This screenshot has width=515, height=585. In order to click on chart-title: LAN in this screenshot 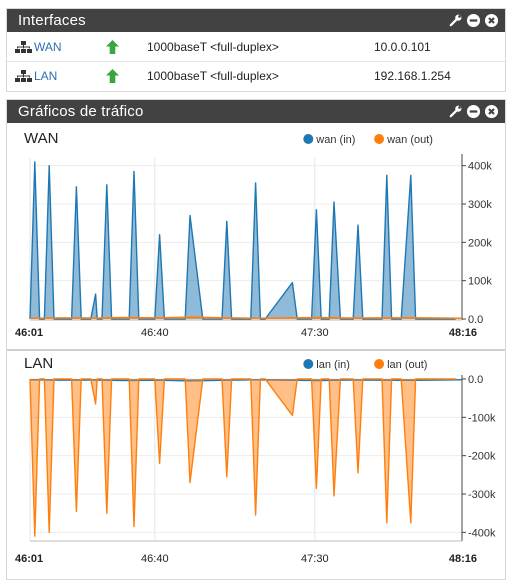, I will do `click(38, 363)`.